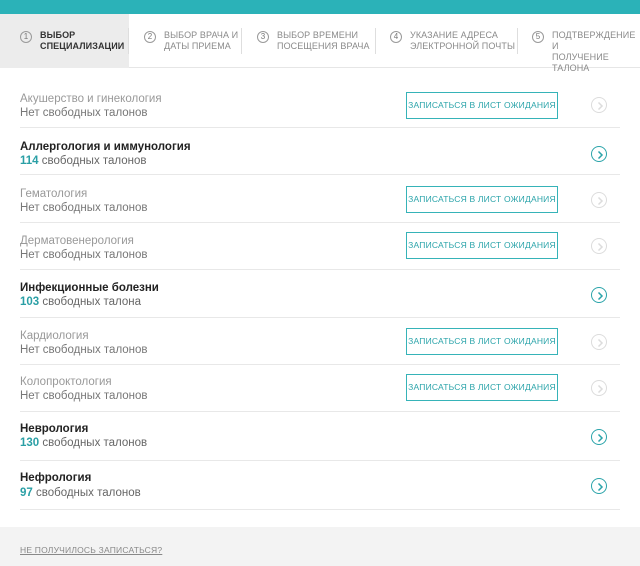 The width and height of the screenshot is (640, 566). I want to click on specialty-name: Кардиология, so click(54, 336).